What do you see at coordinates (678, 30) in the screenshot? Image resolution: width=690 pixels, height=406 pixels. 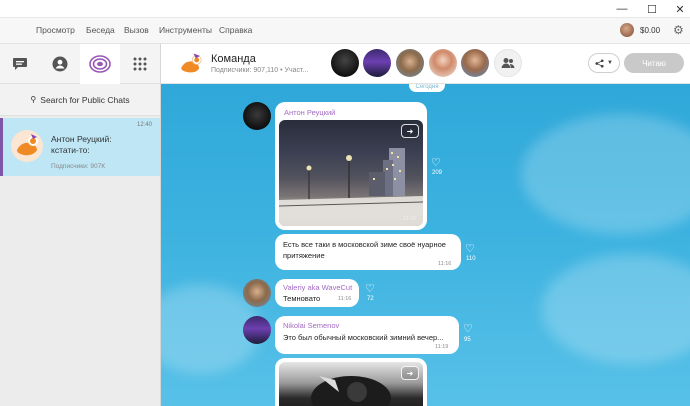 I see `settings-gear-icon: ⚙` at bounding box center [678, 30].